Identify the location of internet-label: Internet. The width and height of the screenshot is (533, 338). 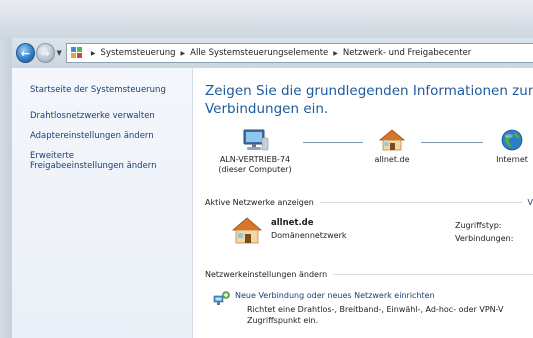
(512, 159).